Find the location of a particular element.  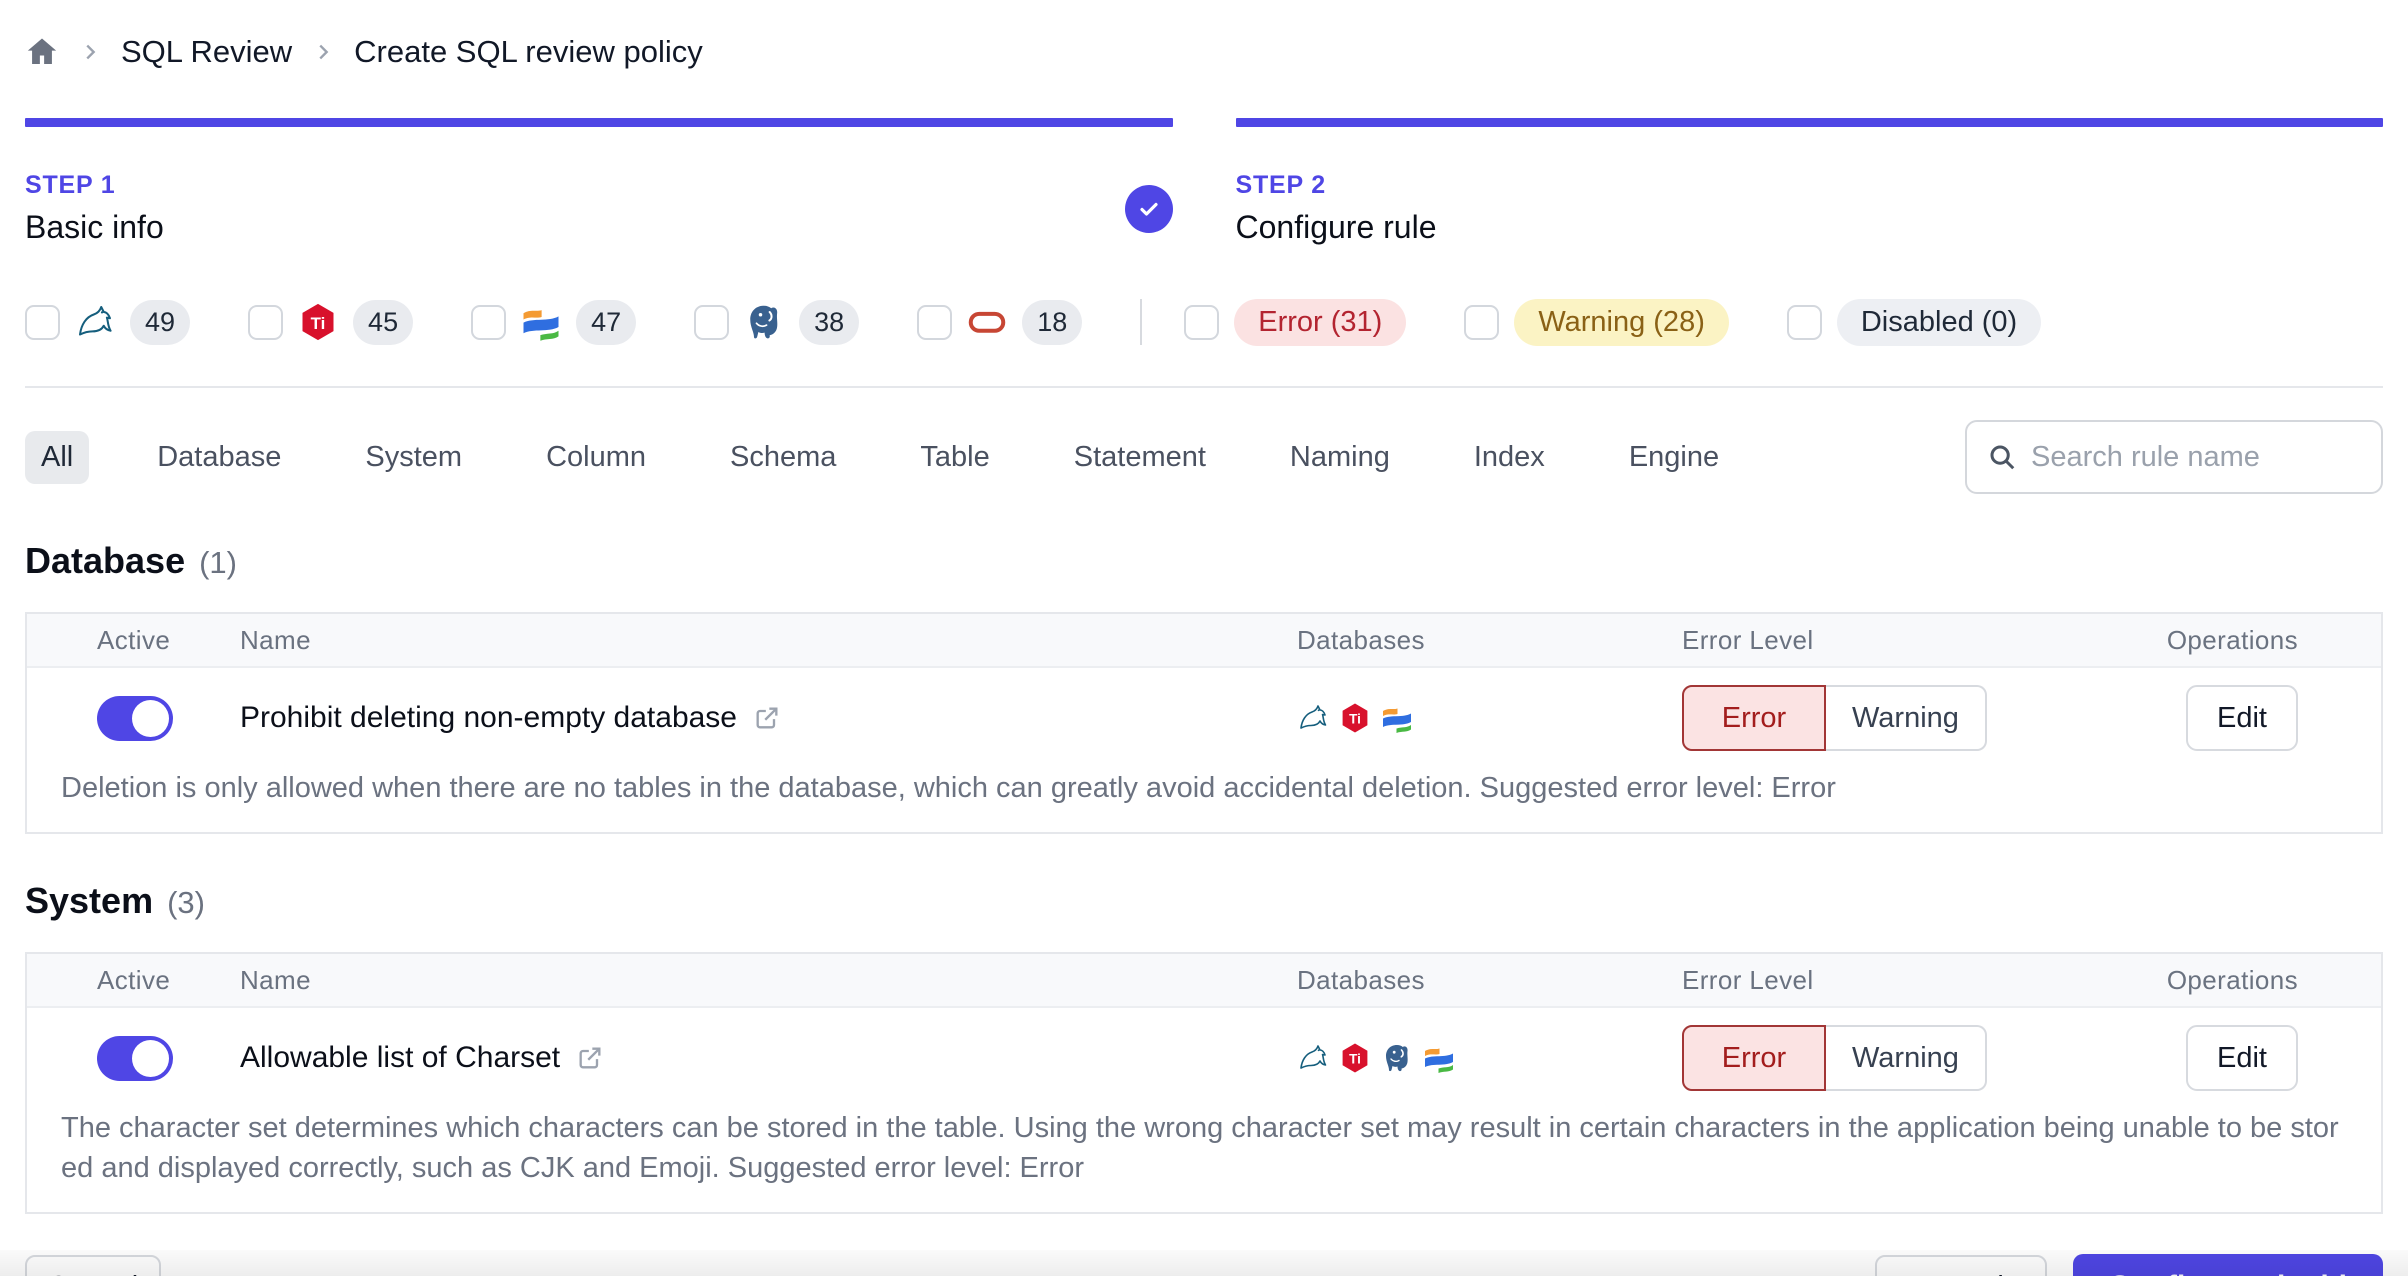

tab-database: Database is located at coordinates (219, 457).